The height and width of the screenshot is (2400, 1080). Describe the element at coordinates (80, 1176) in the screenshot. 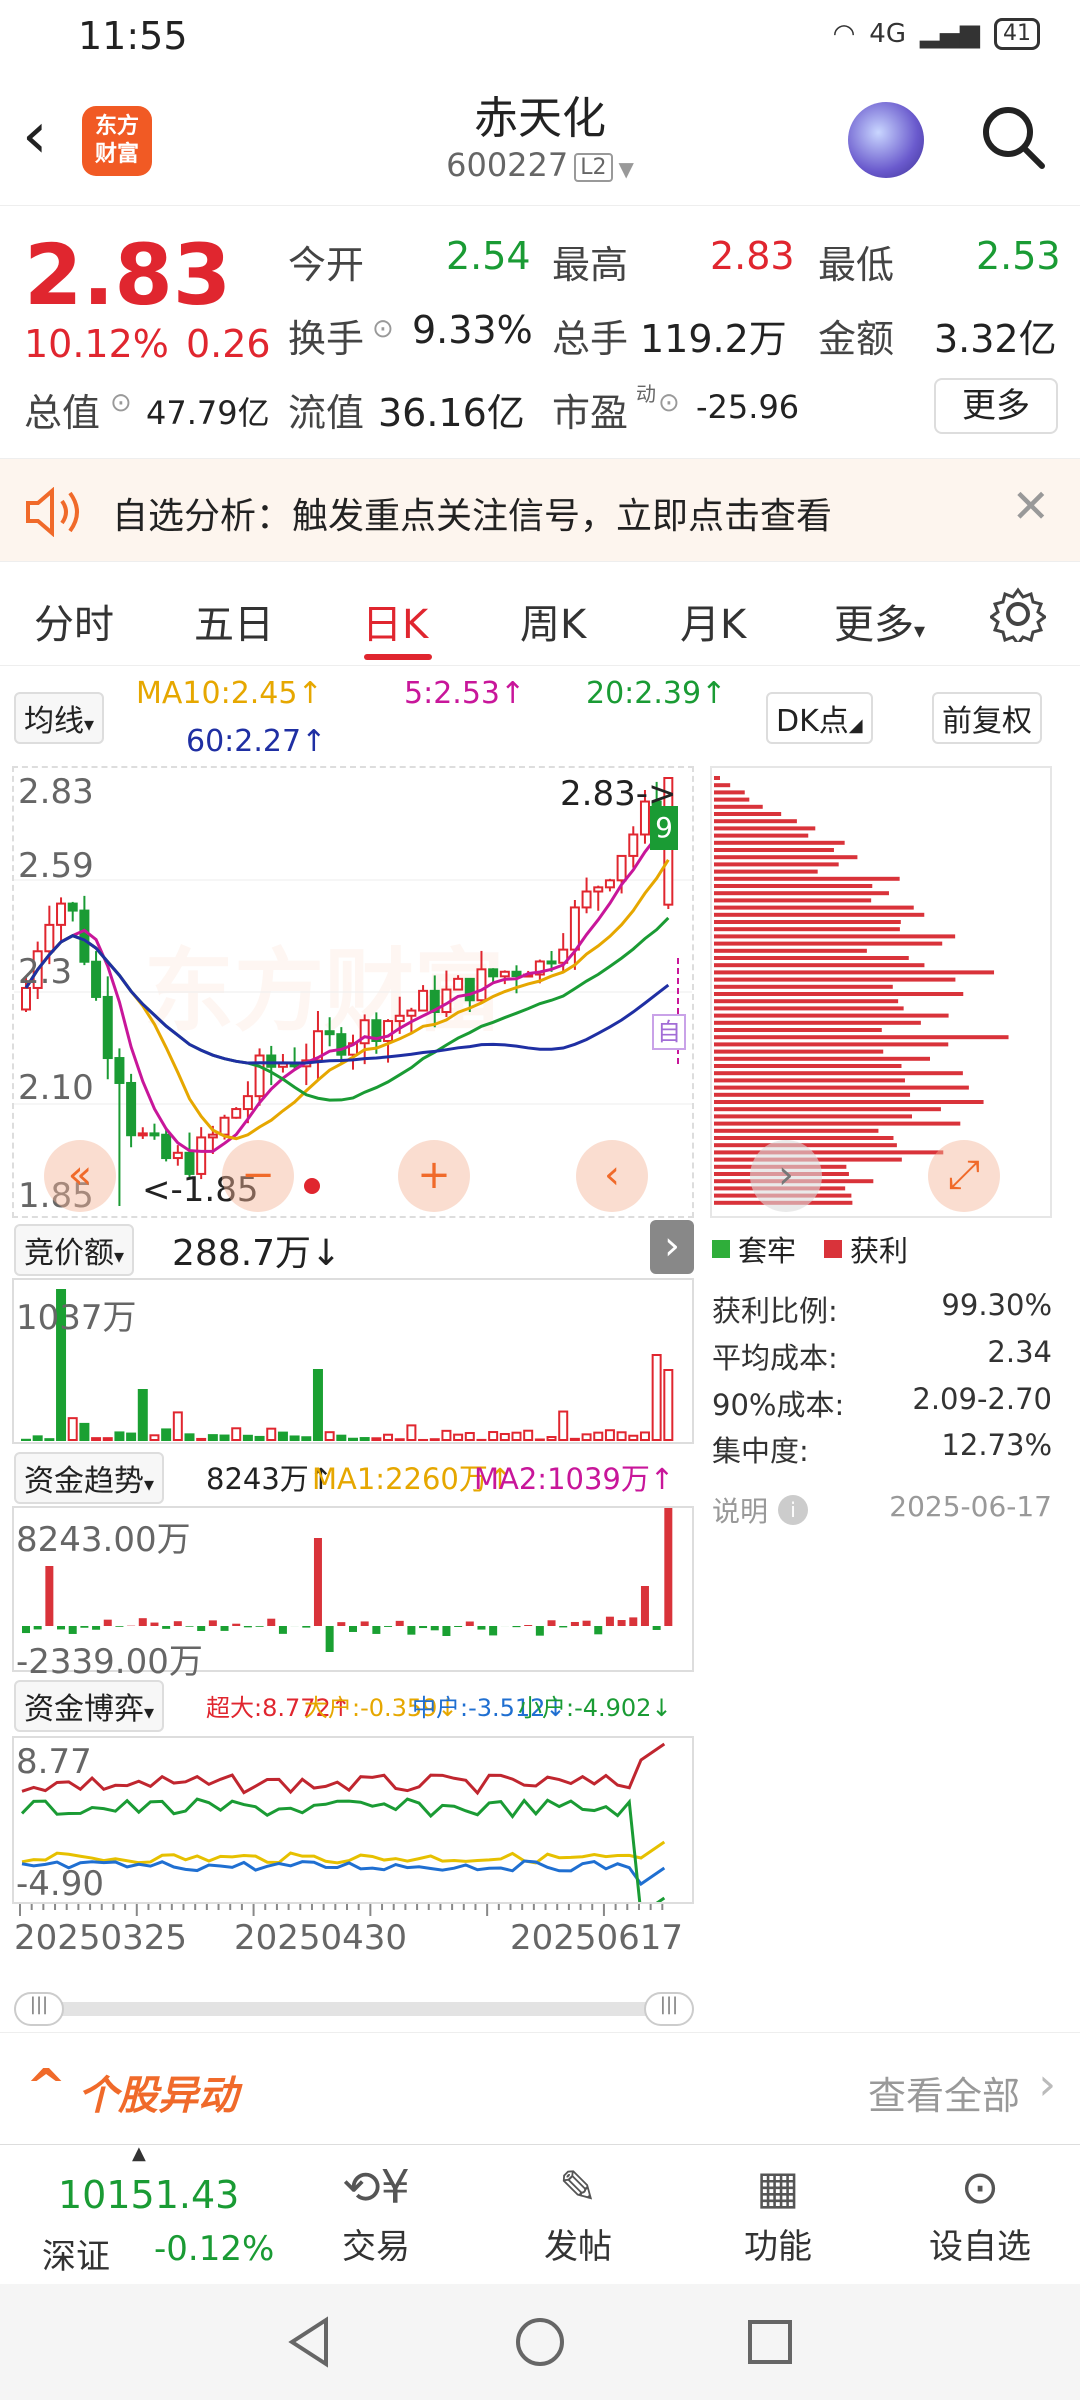

I see `scroll-left-fast-button: «` at that location.